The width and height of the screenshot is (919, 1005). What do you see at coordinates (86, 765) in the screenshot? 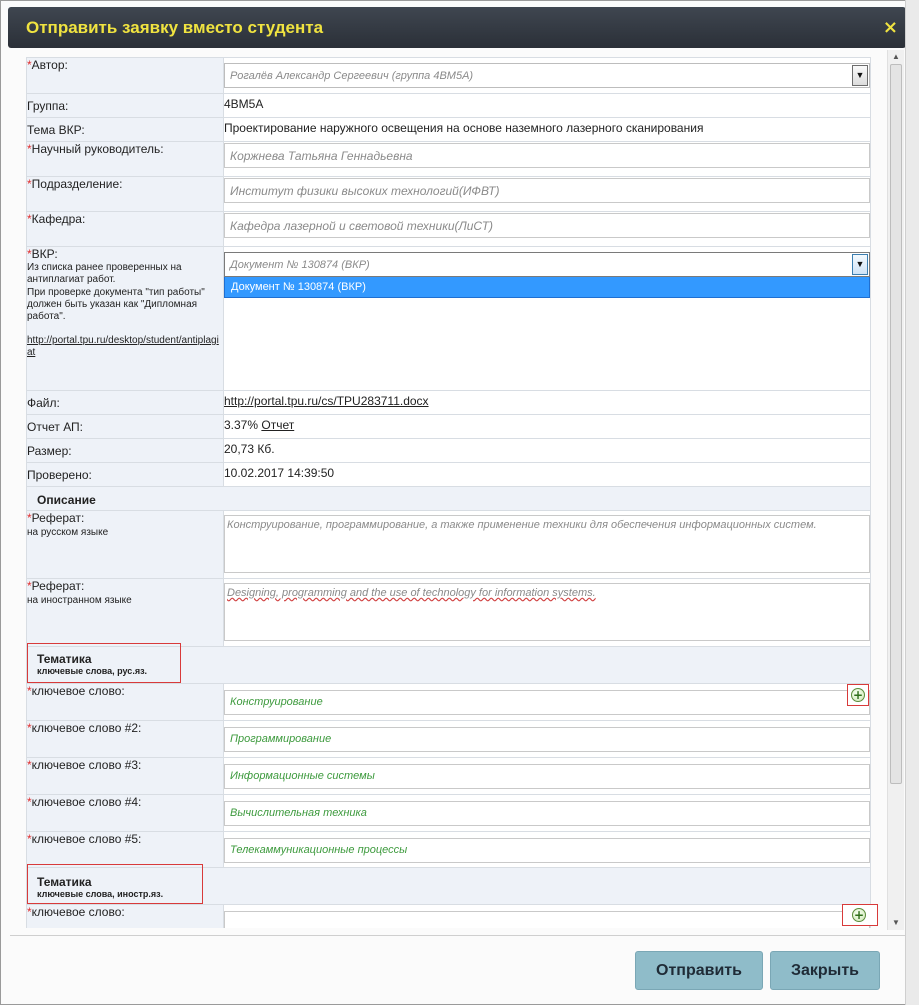
I see `keyword-ru-label: ключевое слово #3:` at bounding box center [86, 765].